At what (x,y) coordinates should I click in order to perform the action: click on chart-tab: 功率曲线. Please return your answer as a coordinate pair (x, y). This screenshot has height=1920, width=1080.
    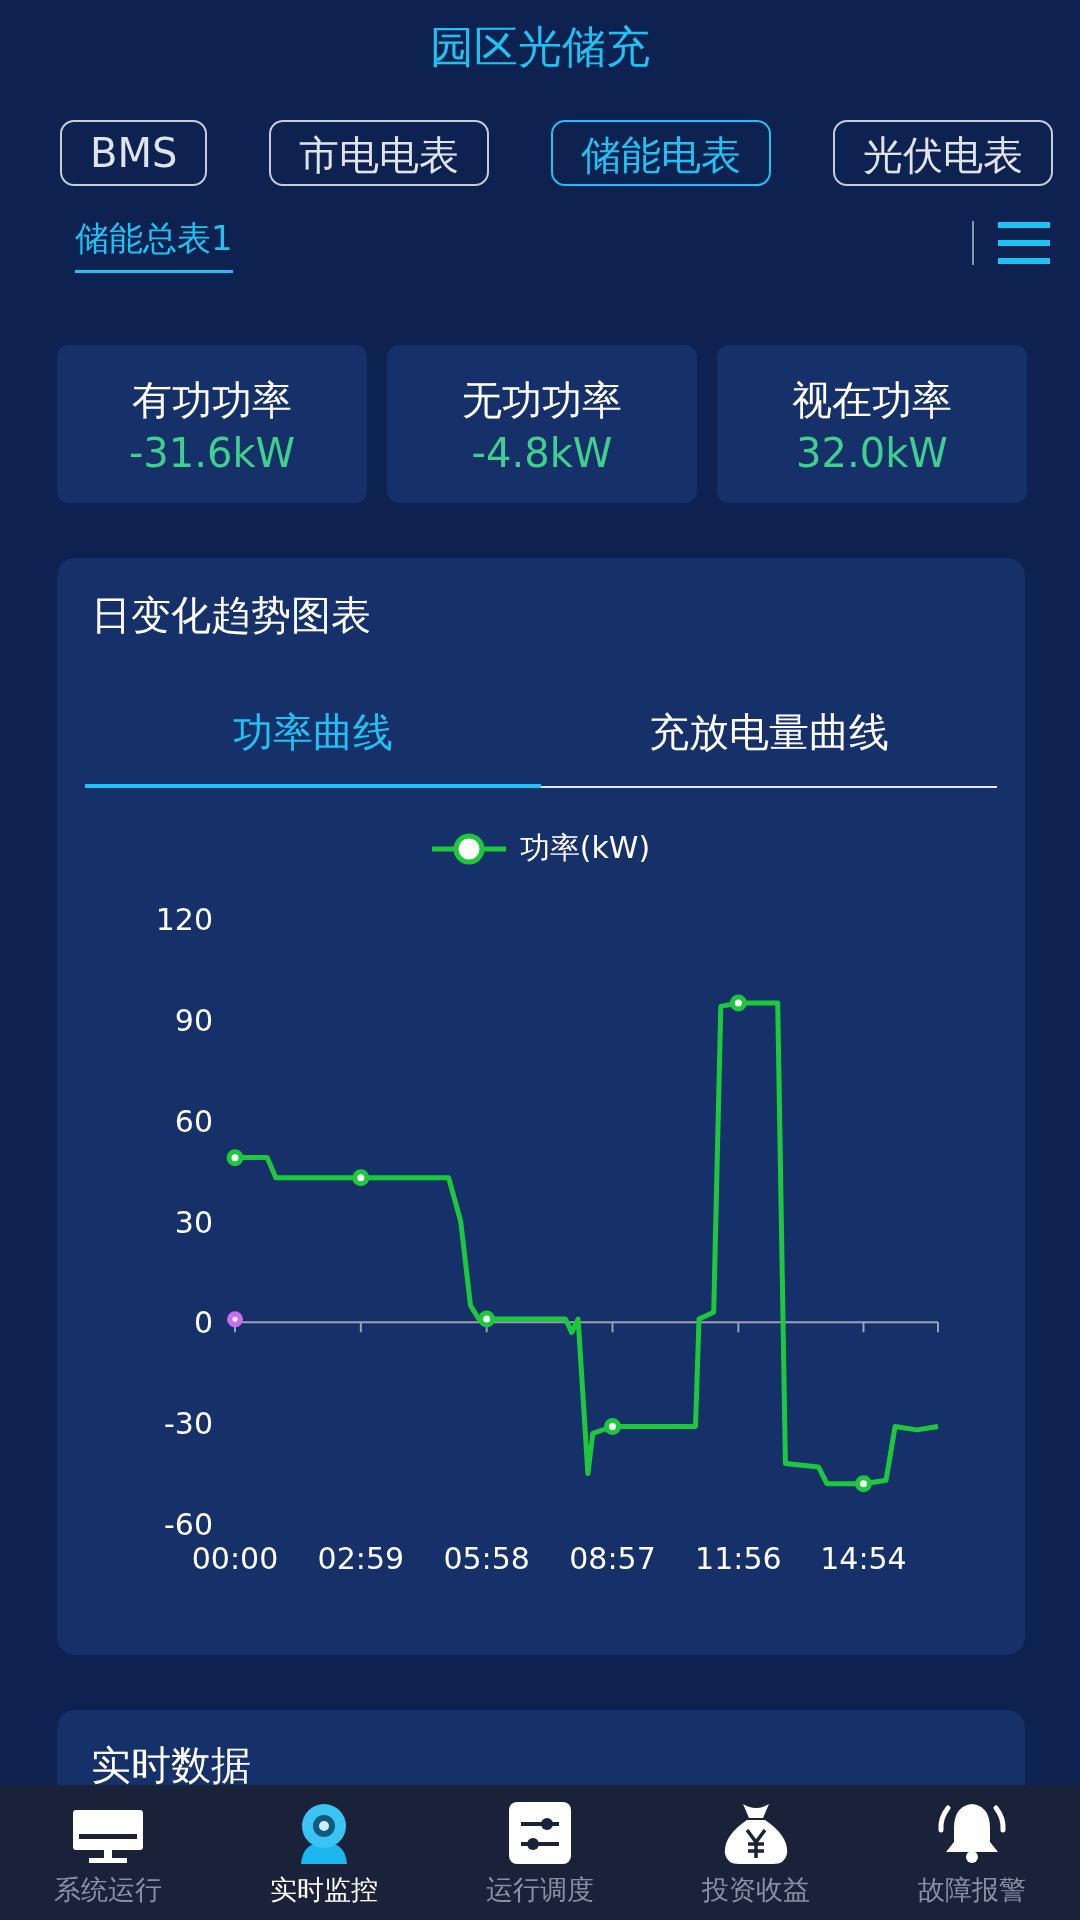
    Looking at the image, I should click on (313, 746).